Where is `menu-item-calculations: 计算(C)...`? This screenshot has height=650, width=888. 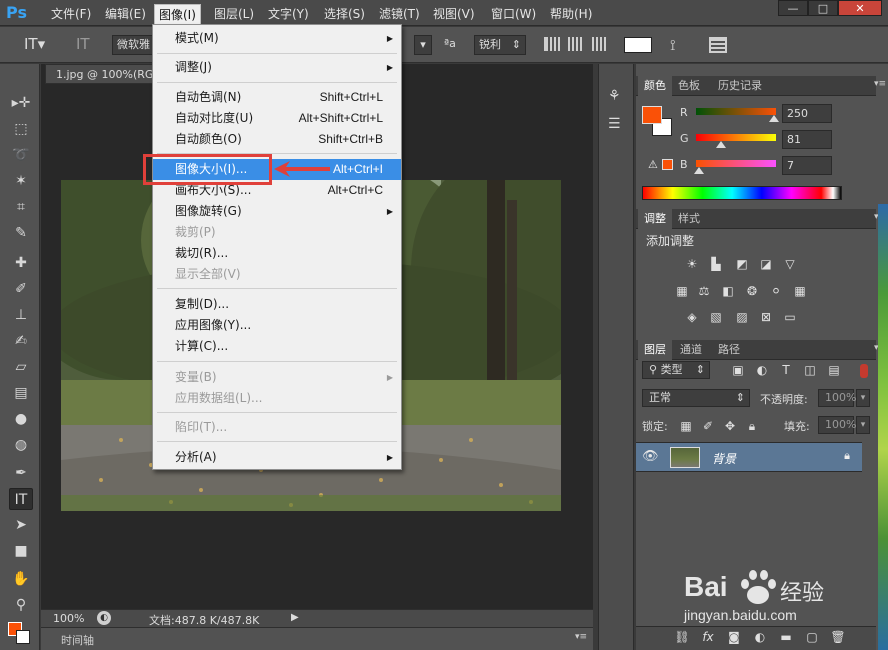
menu-item-calculations: 计算(C)... is located at coordinates (277, 346).